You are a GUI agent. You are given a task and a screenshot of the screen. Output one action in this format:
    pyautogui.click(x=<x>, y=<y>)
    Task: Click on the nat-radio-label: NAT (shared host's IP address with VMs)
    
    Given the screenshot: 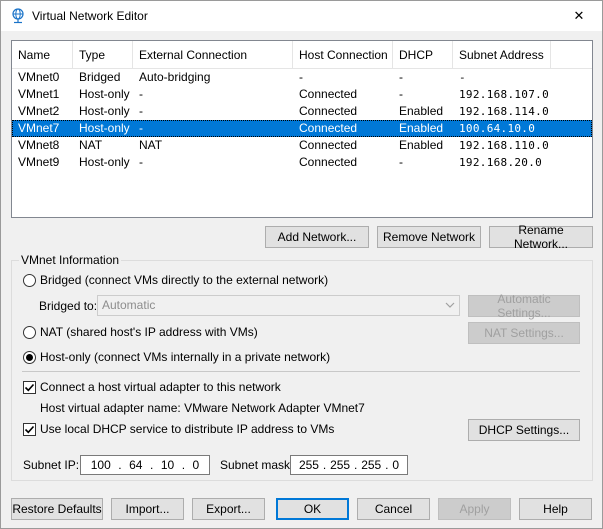 What is the action you would take?
    pyautogui.click(x=149, y=332)
    